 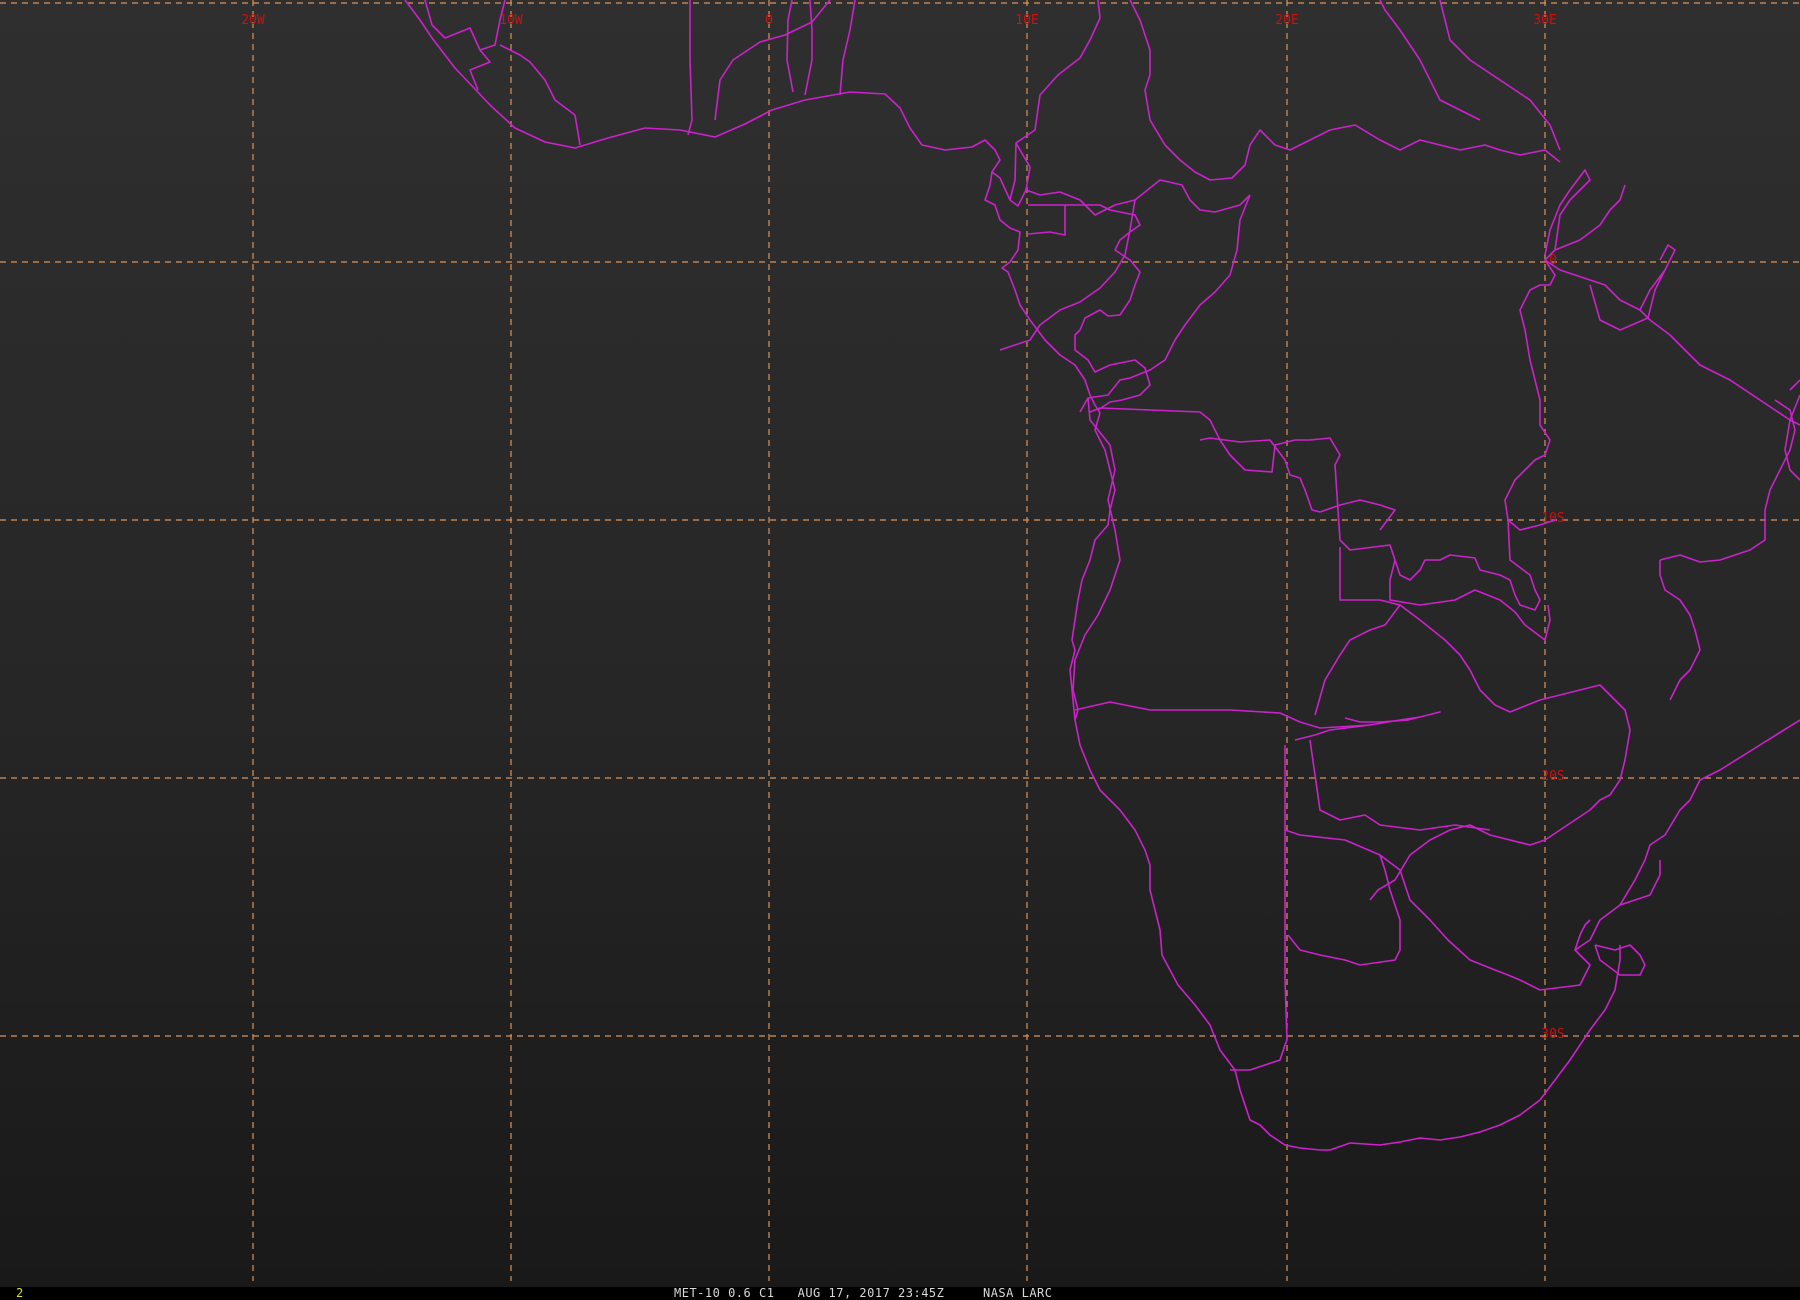 I want to click on longitude-label: 20W, so click(x=253, y=20).